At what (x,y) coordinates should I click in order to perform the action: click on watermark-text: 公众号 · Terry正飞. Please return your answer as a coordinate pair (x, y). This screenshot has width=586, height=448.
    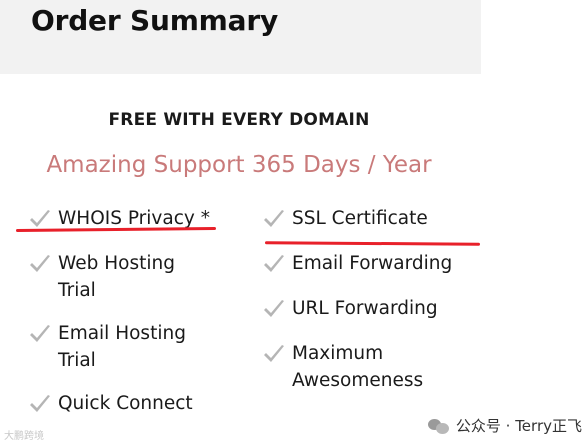
    Looking at the image, I should click on (518, 426).